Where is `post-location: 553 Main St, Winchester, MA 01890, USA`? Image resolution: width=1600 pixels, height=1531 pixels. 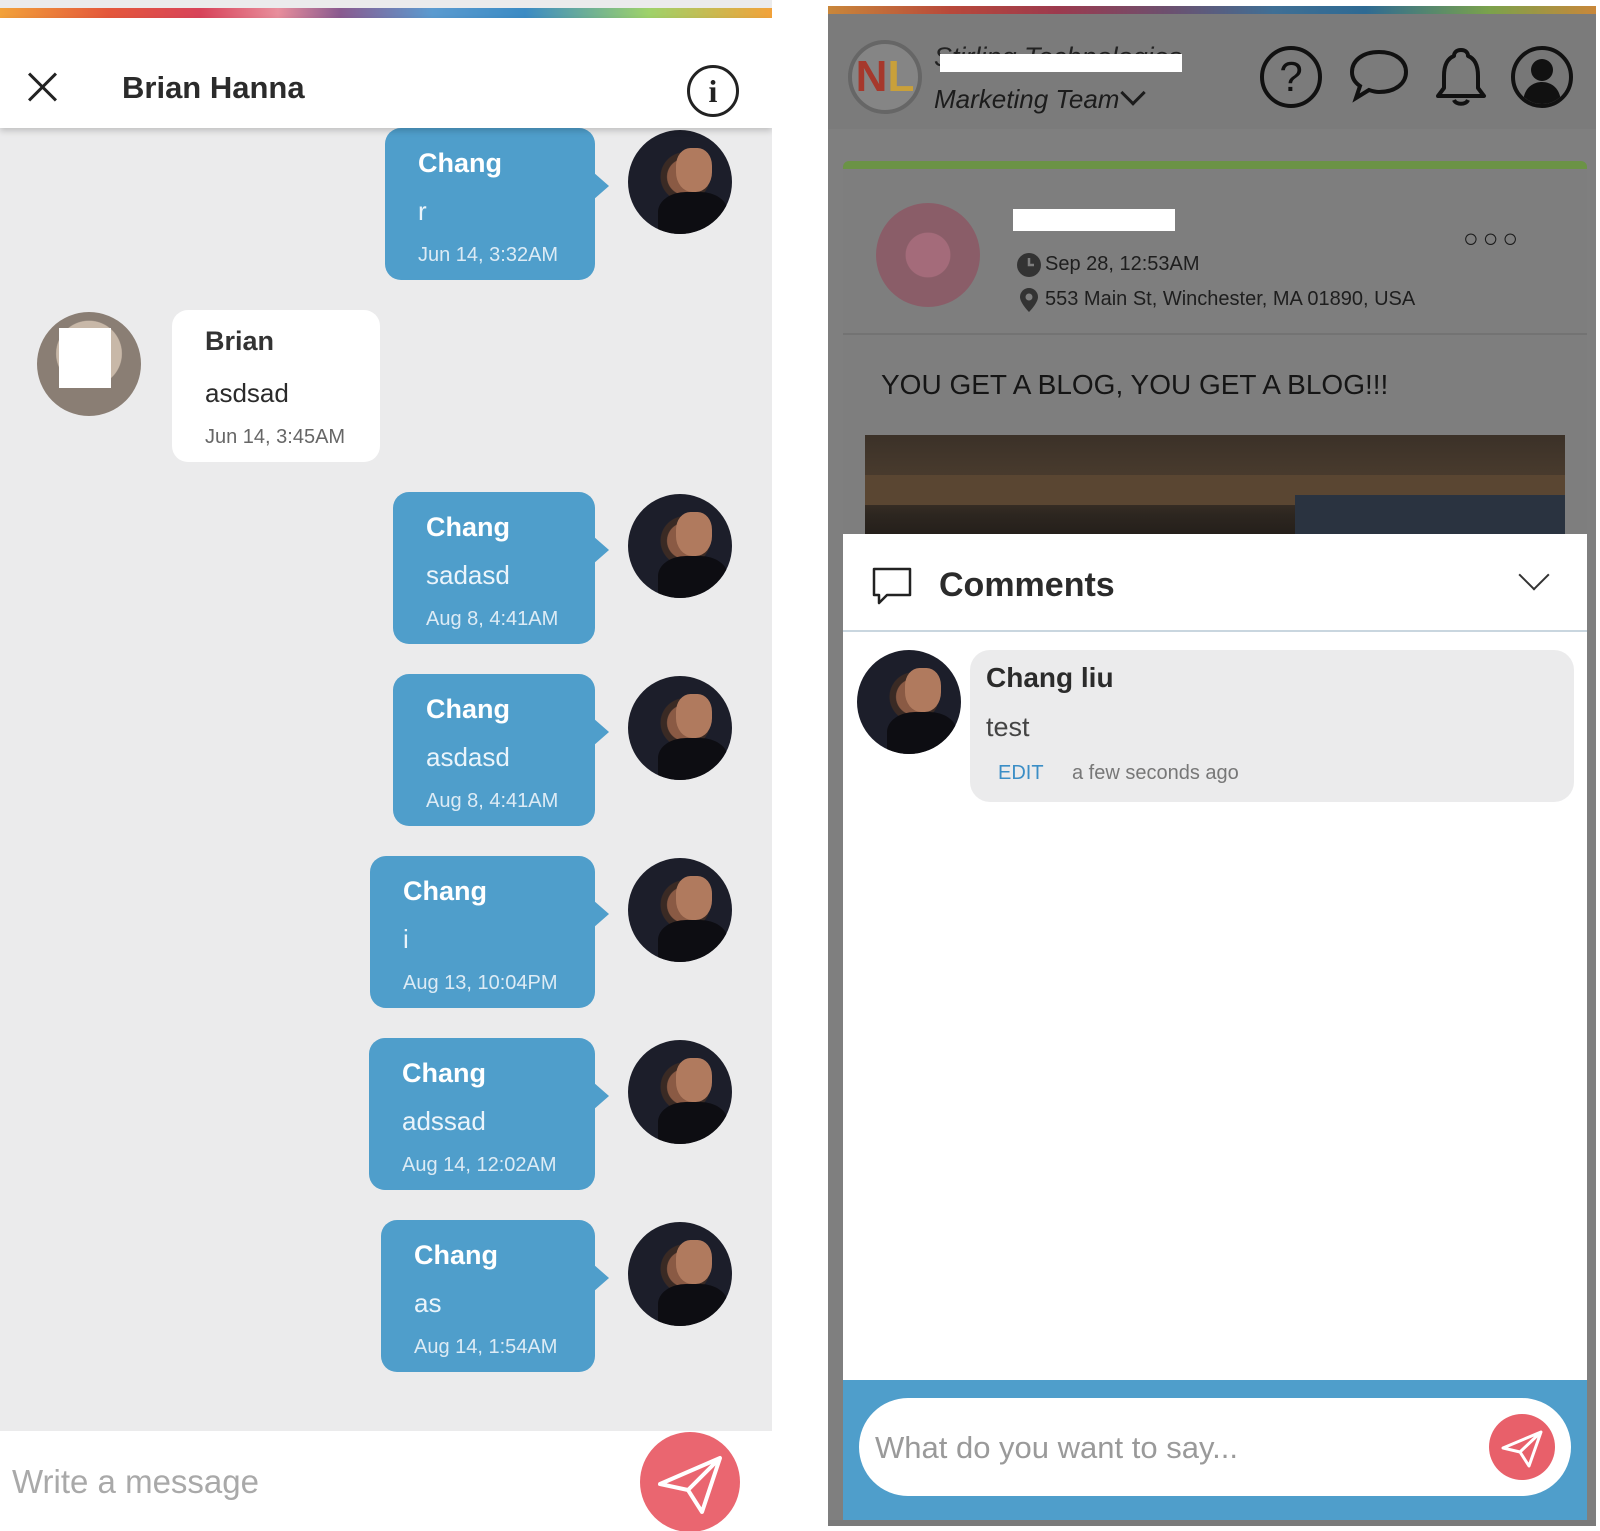 post-location: 553 Main St, Winchester, MA 01890, USA is located at coordinates (1230, 299).